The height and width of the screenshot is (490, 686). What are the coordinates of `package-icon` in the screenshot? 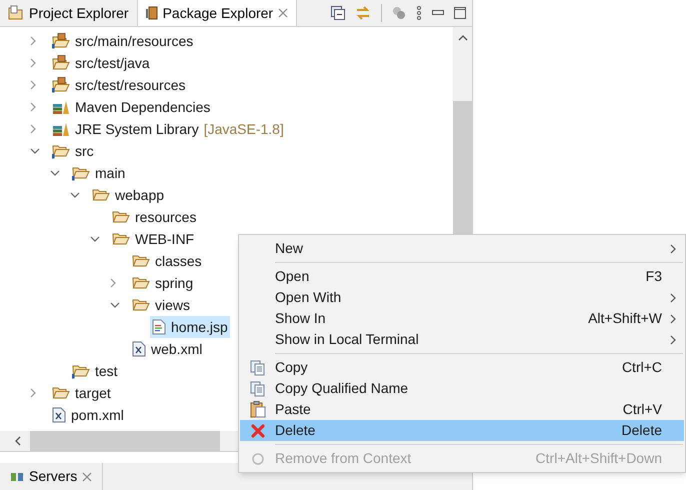 It's located at (152, 13).